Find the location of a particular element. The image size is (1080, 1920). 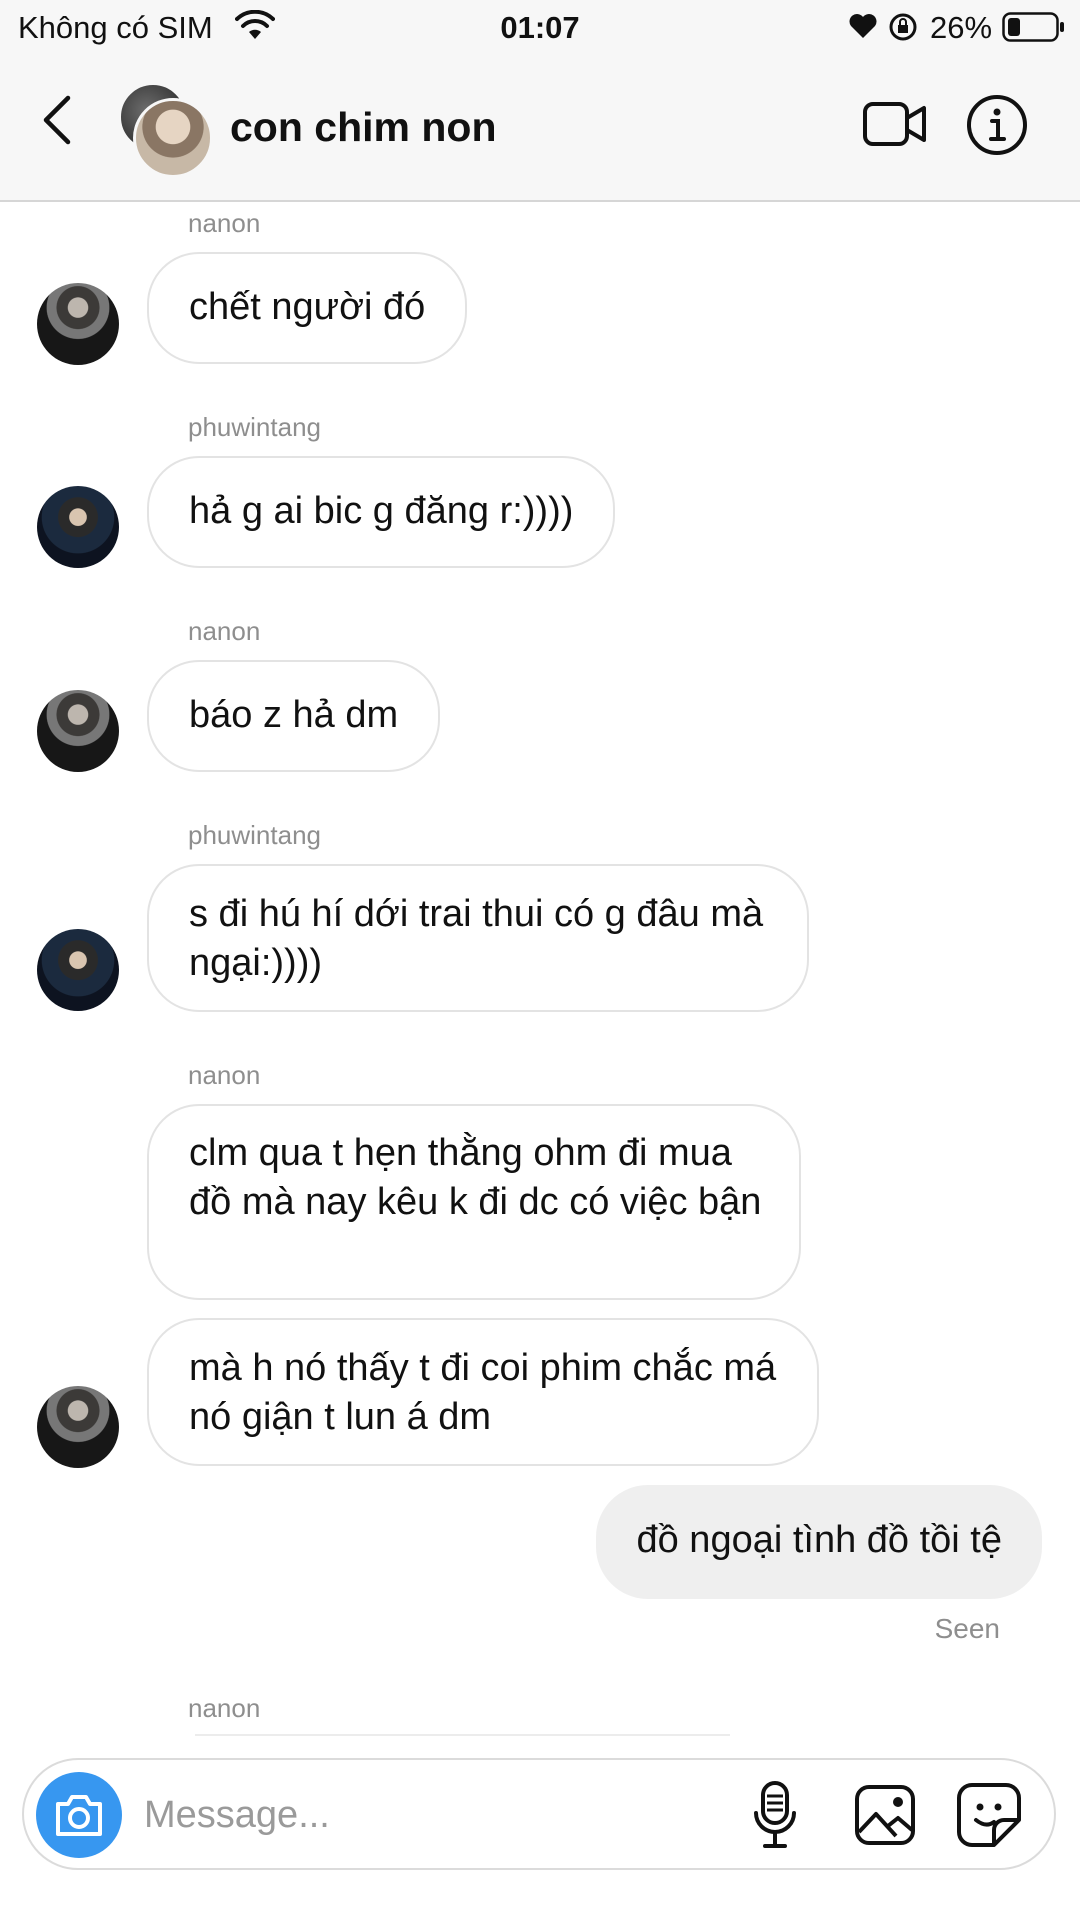

message-input is located at coordinates (379, 1815).